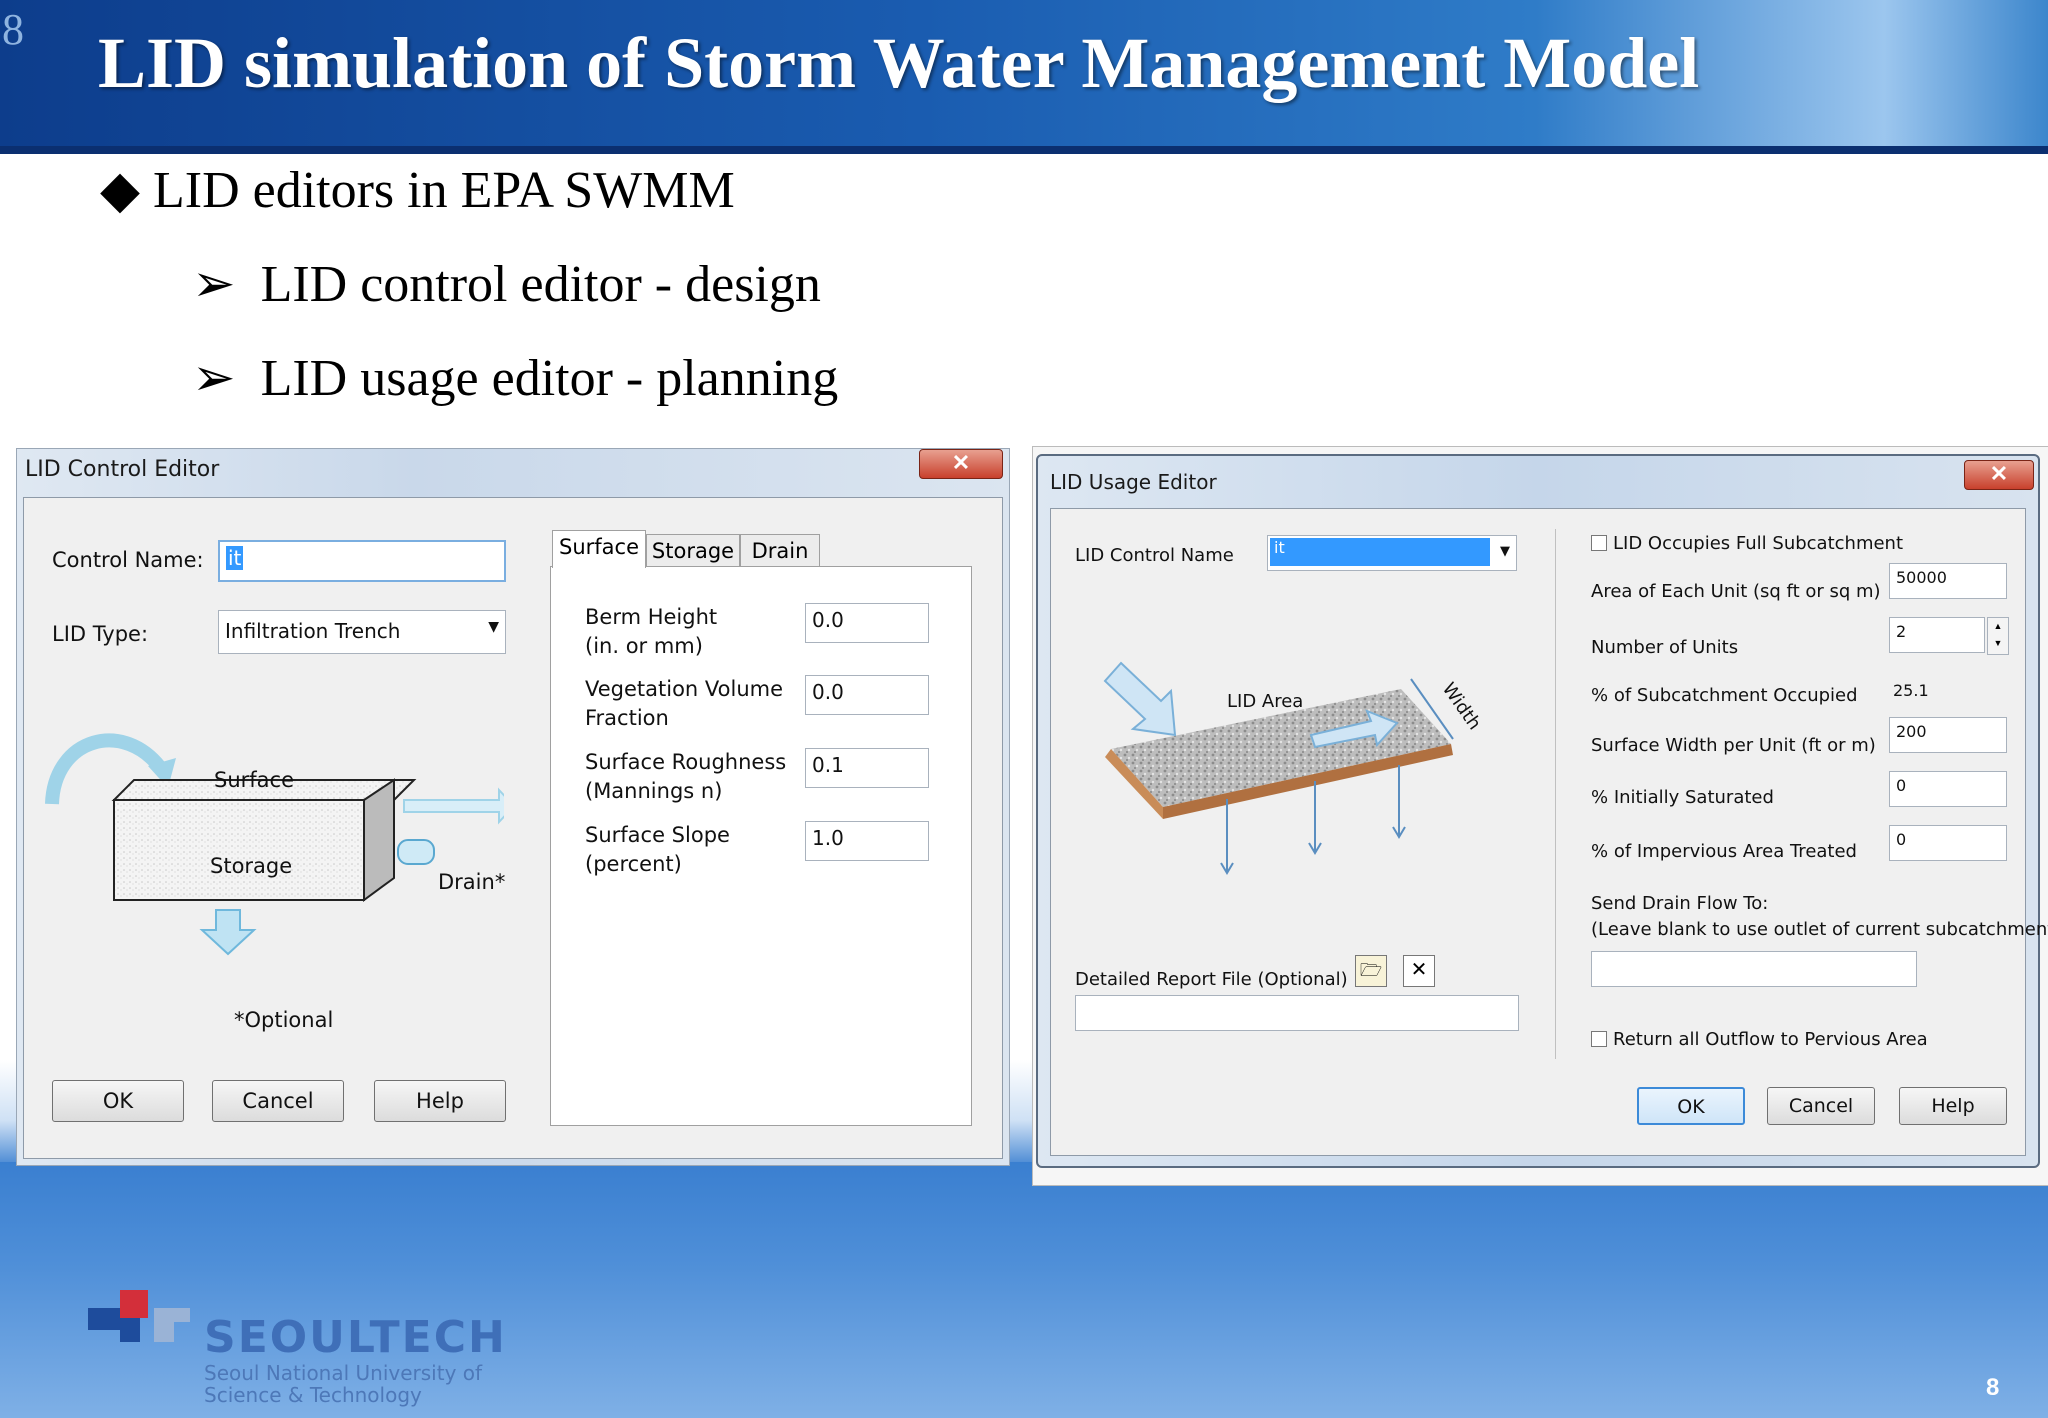  What do you see at coordinates (1278, 768) in the screenshot?
I see `lid-area-diagram` at bounding box center [1278, 768].